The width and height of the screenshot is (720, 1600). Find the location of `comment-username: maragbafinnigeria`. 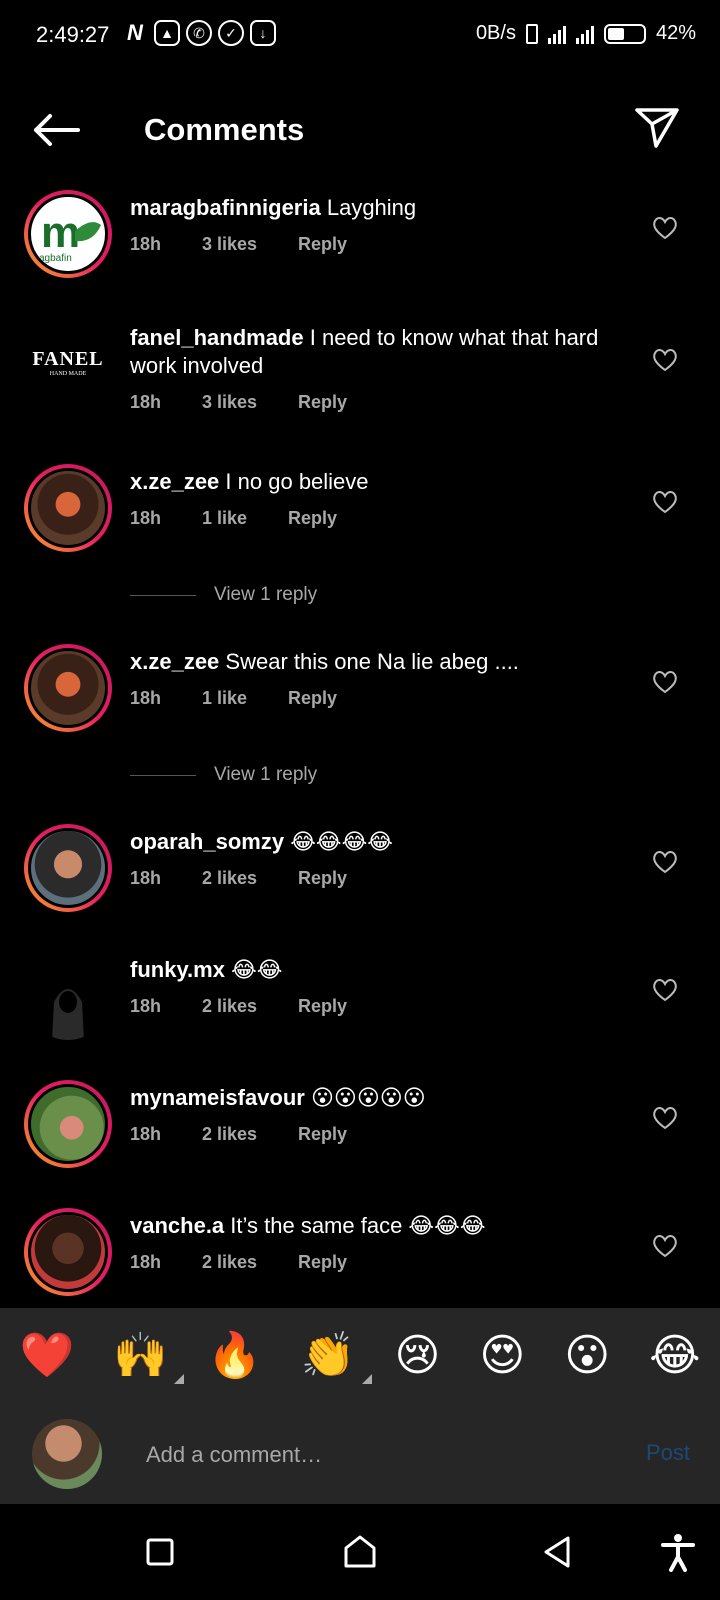

comment-username: maragbafinnigeria is located at coordinates (225, 207).